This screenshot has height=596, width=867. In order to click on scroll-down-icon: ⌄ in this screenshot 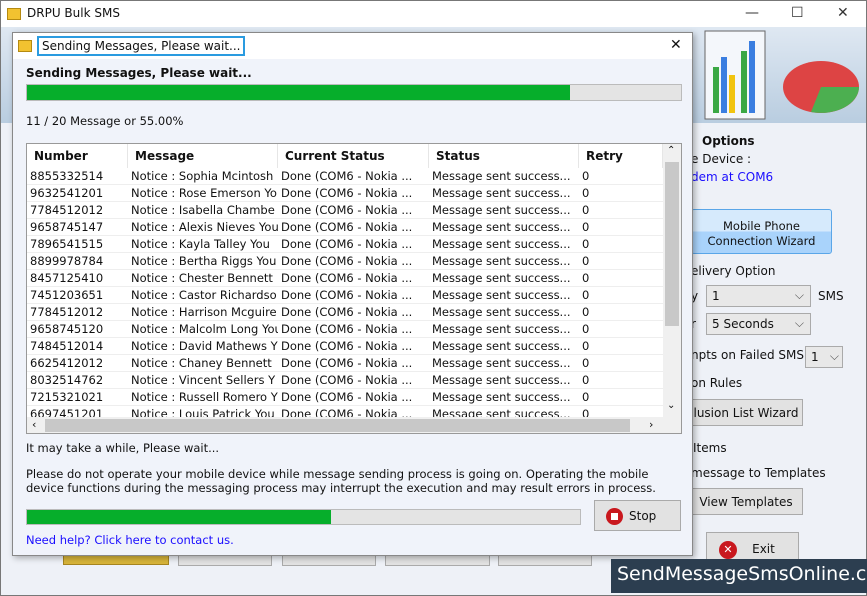, I will do `click(671, 405)`.